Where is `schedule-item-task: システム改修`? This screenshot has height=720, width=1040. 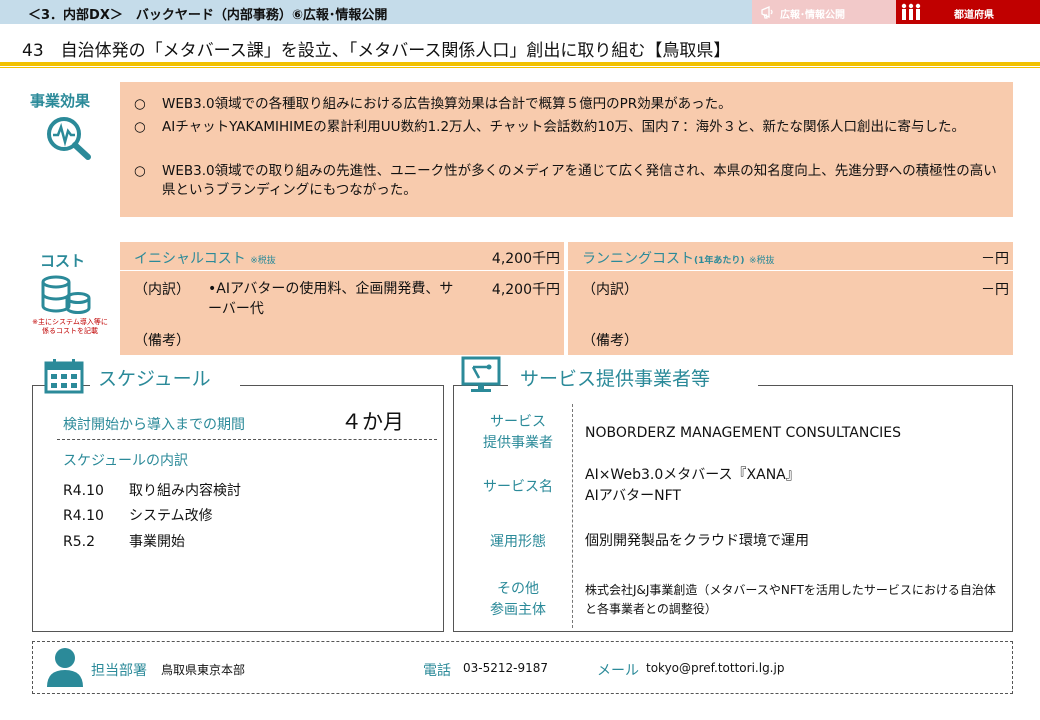
schedule-item-task: システム改修 is located at coordinates (171, 516).